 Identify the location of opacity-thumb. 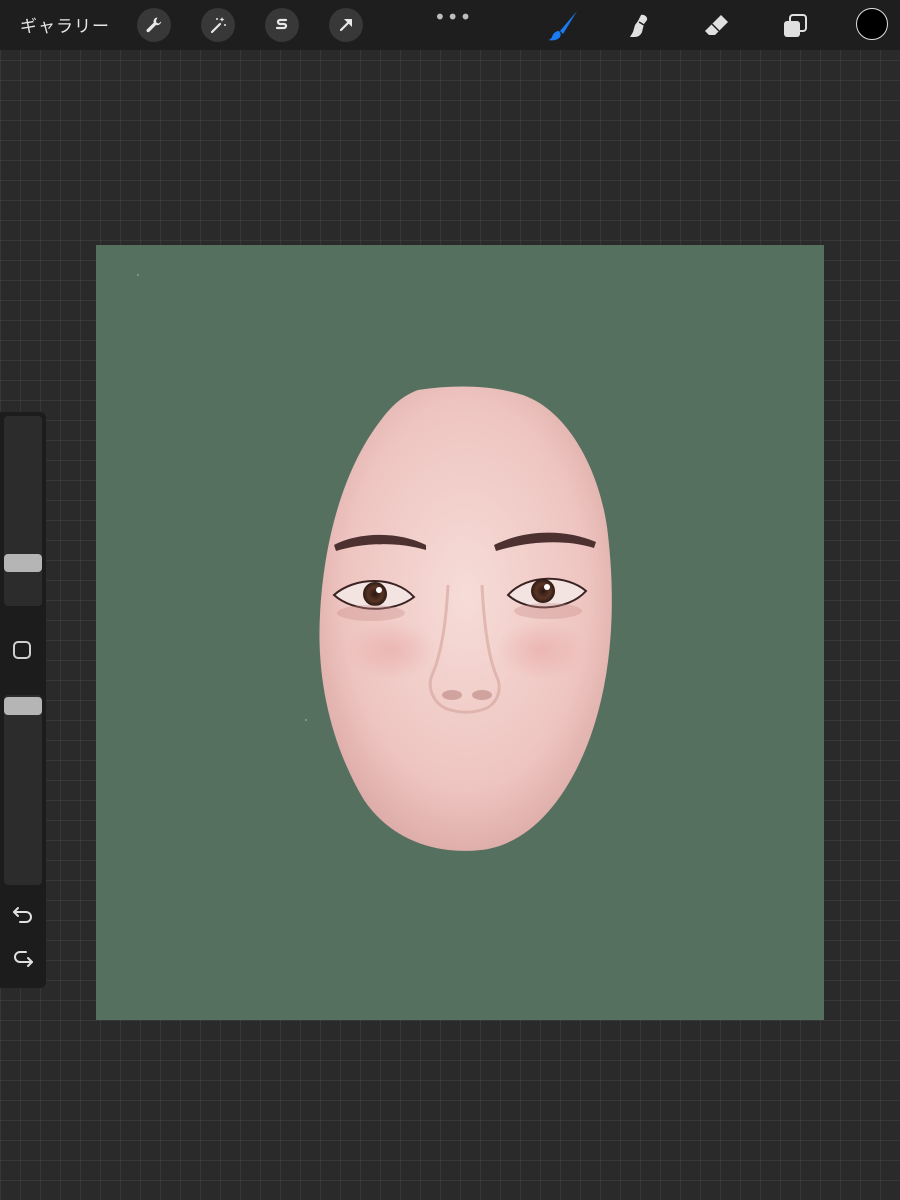
(23, 706).